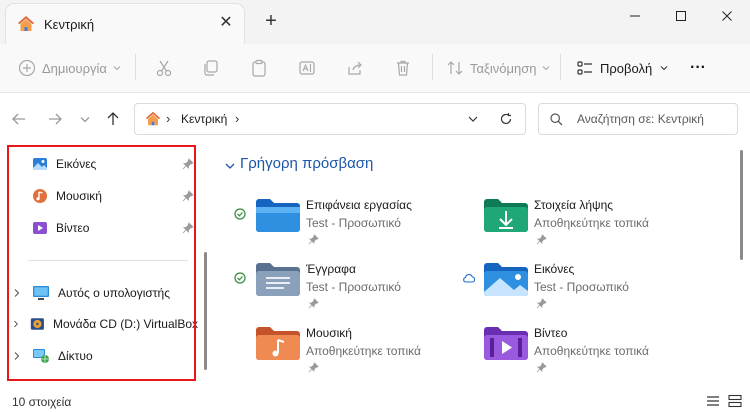 The width and height of the screenshot is (750, 412). I want to click on search-box: Αναζήτηση σε: Κεντρική, so click(638, 119).